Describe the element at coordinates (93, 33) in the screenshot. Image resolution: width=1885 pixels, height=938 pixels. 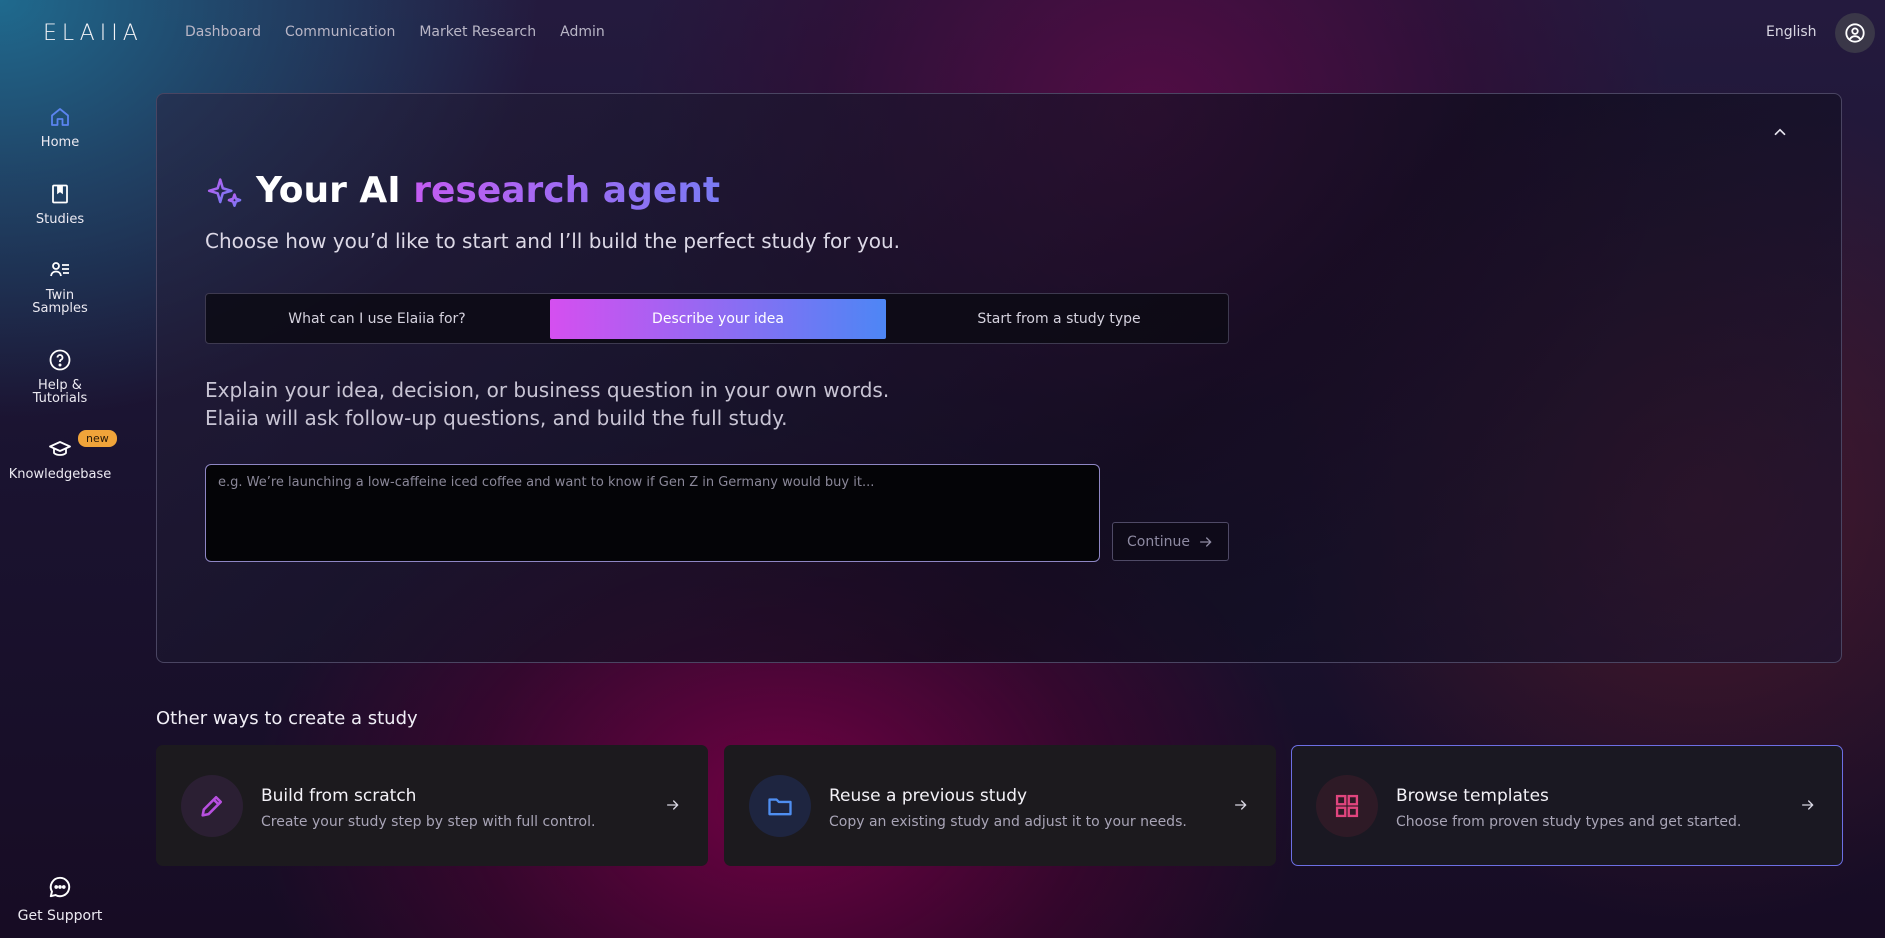
I see `elaiia-logo: ELAIIA` at that location.